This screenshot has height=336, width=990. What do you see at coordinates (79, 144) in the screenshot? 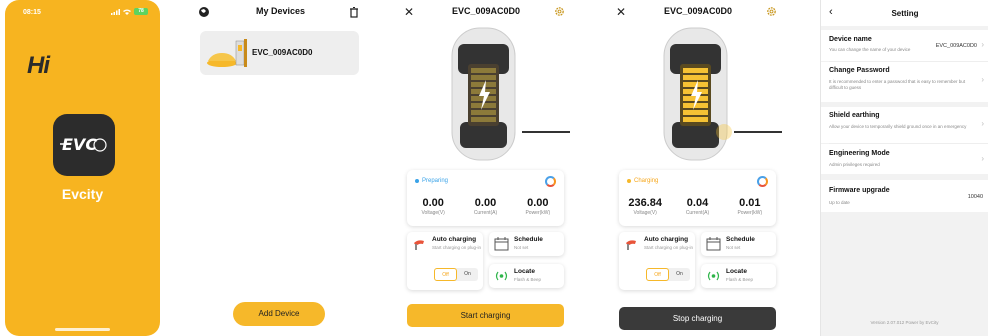
I see `svg-text: EVC` at bounding box center [79, 144].